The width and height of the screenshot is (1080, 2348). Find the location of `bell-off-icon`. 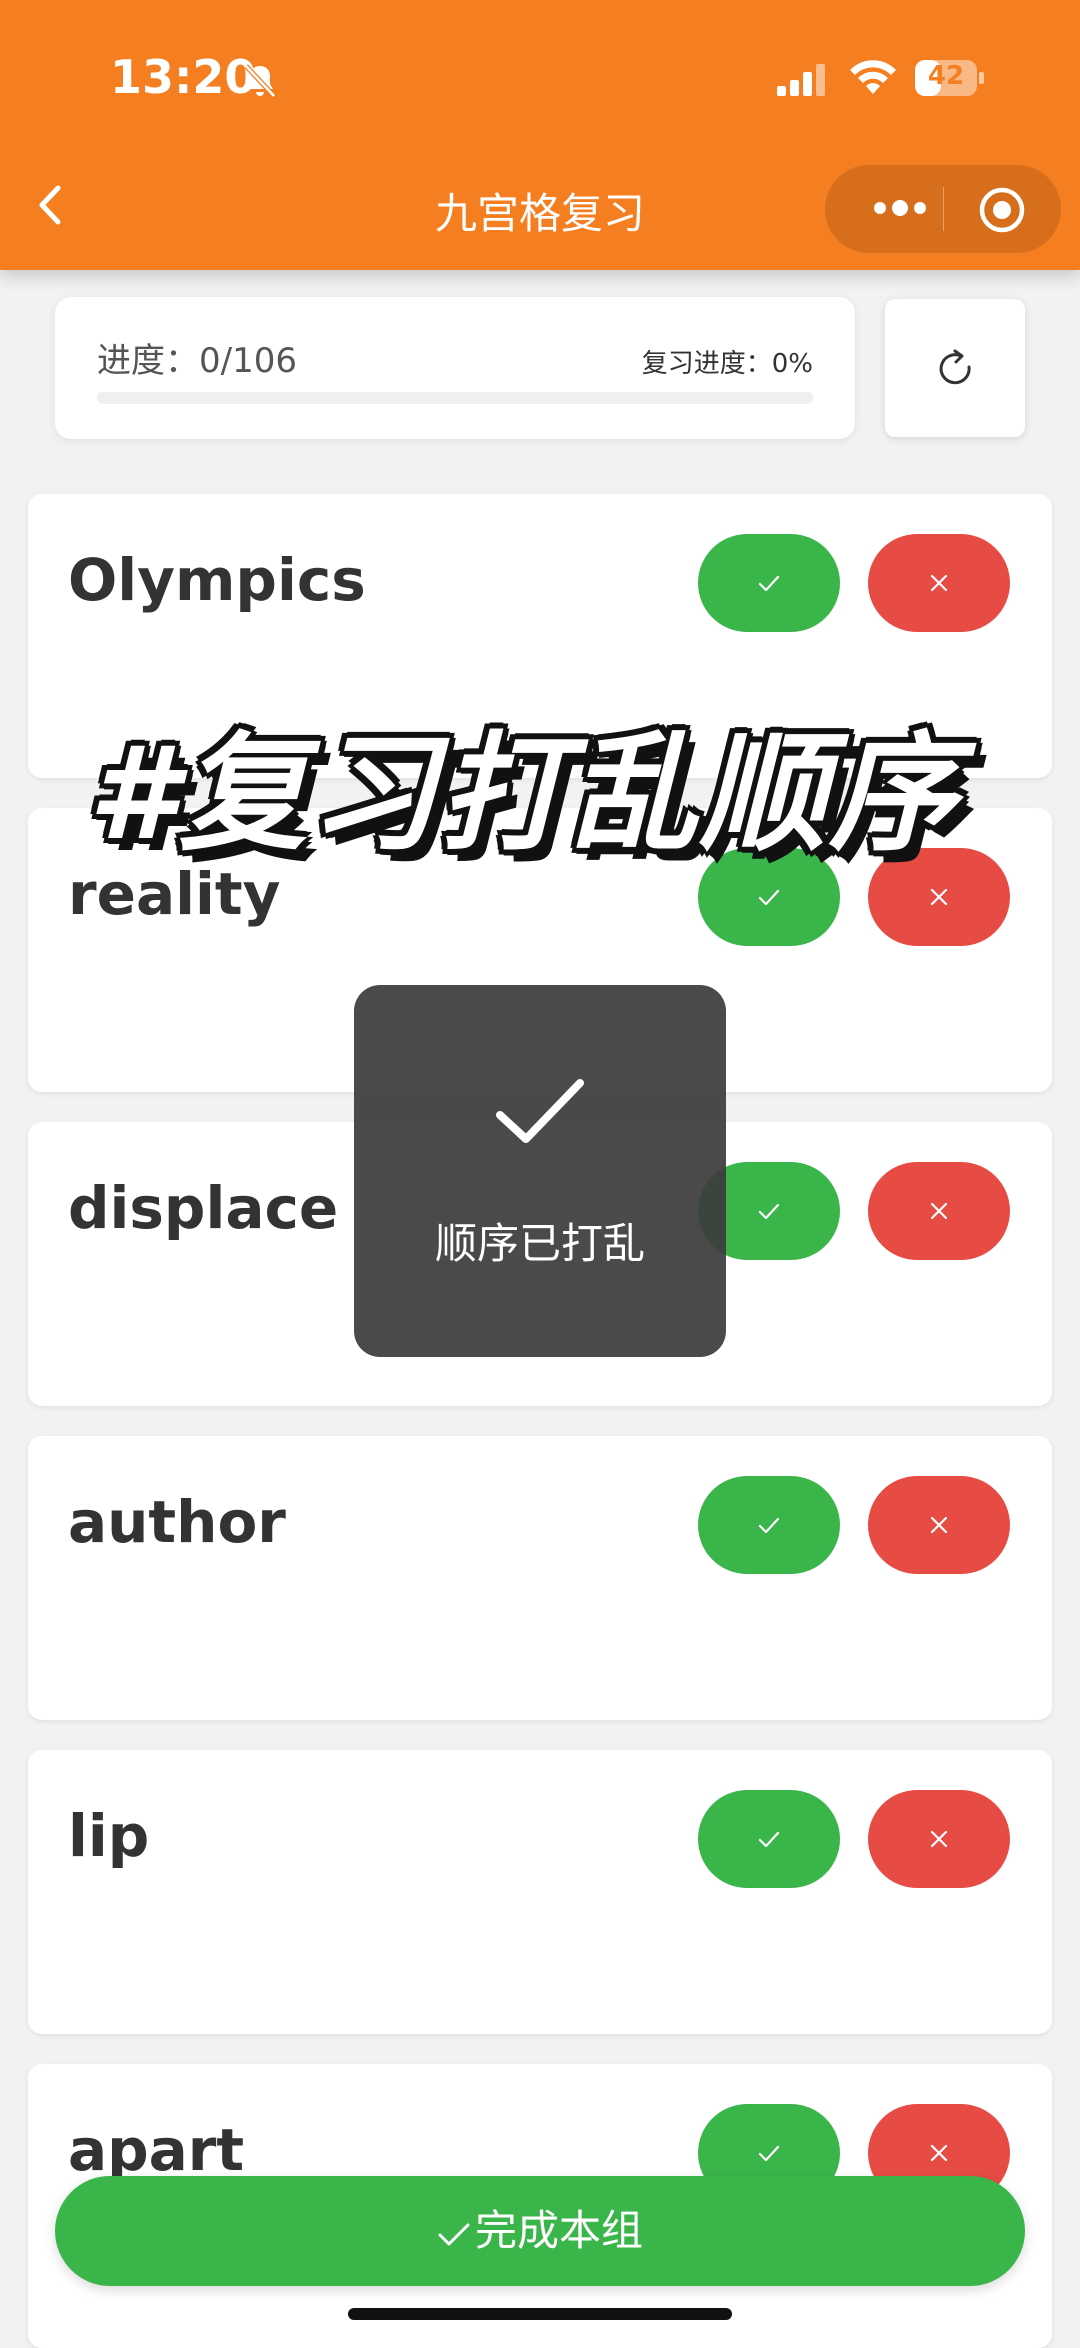

bell-off-icon is located at coordinates (260, 81).